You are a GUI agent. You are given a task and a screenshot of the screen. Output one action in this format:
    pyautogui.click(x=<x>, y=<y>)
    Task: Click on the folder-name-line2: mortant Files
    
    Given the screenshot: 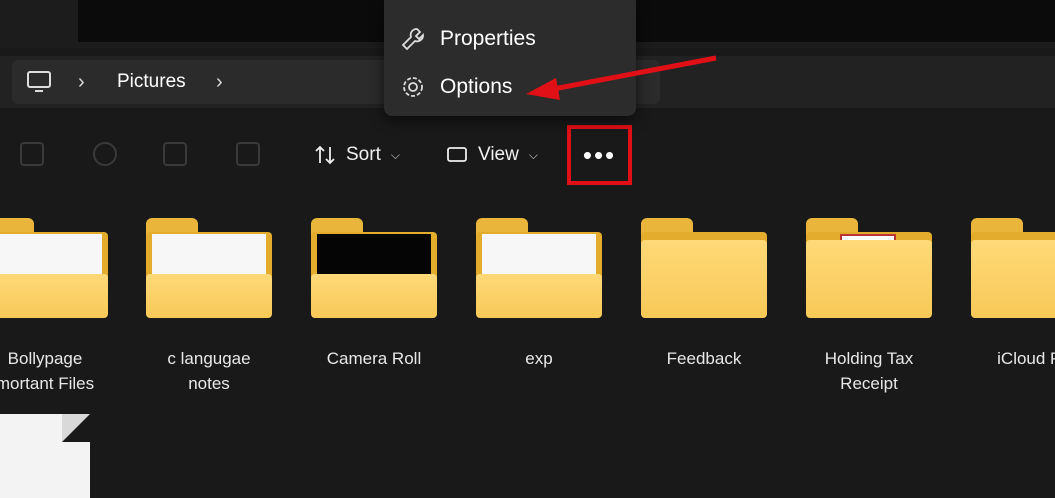 What is the action you would take?
    pyautogui.click(x=47, y=383)
    